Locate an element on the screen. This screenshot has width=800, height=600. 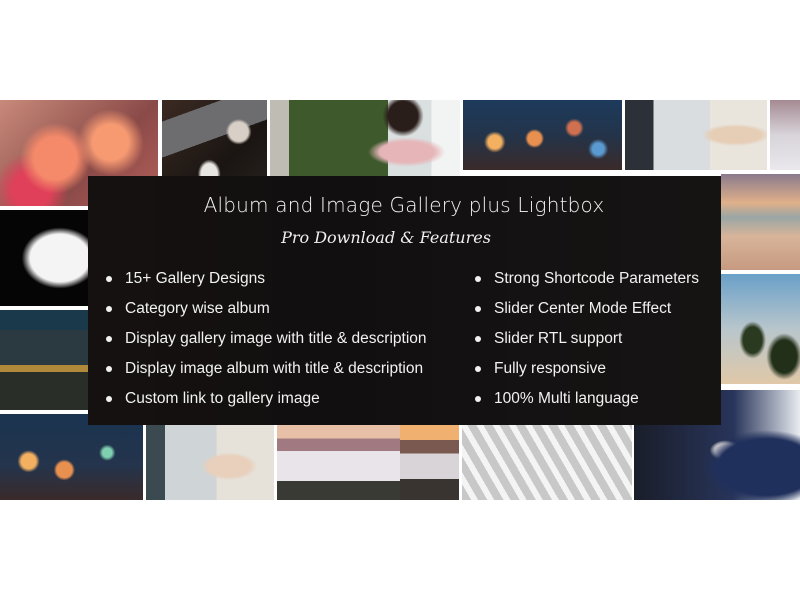
banner-title: Album and Image Gallery plus Lightbox is located at coordinates (404, 205).